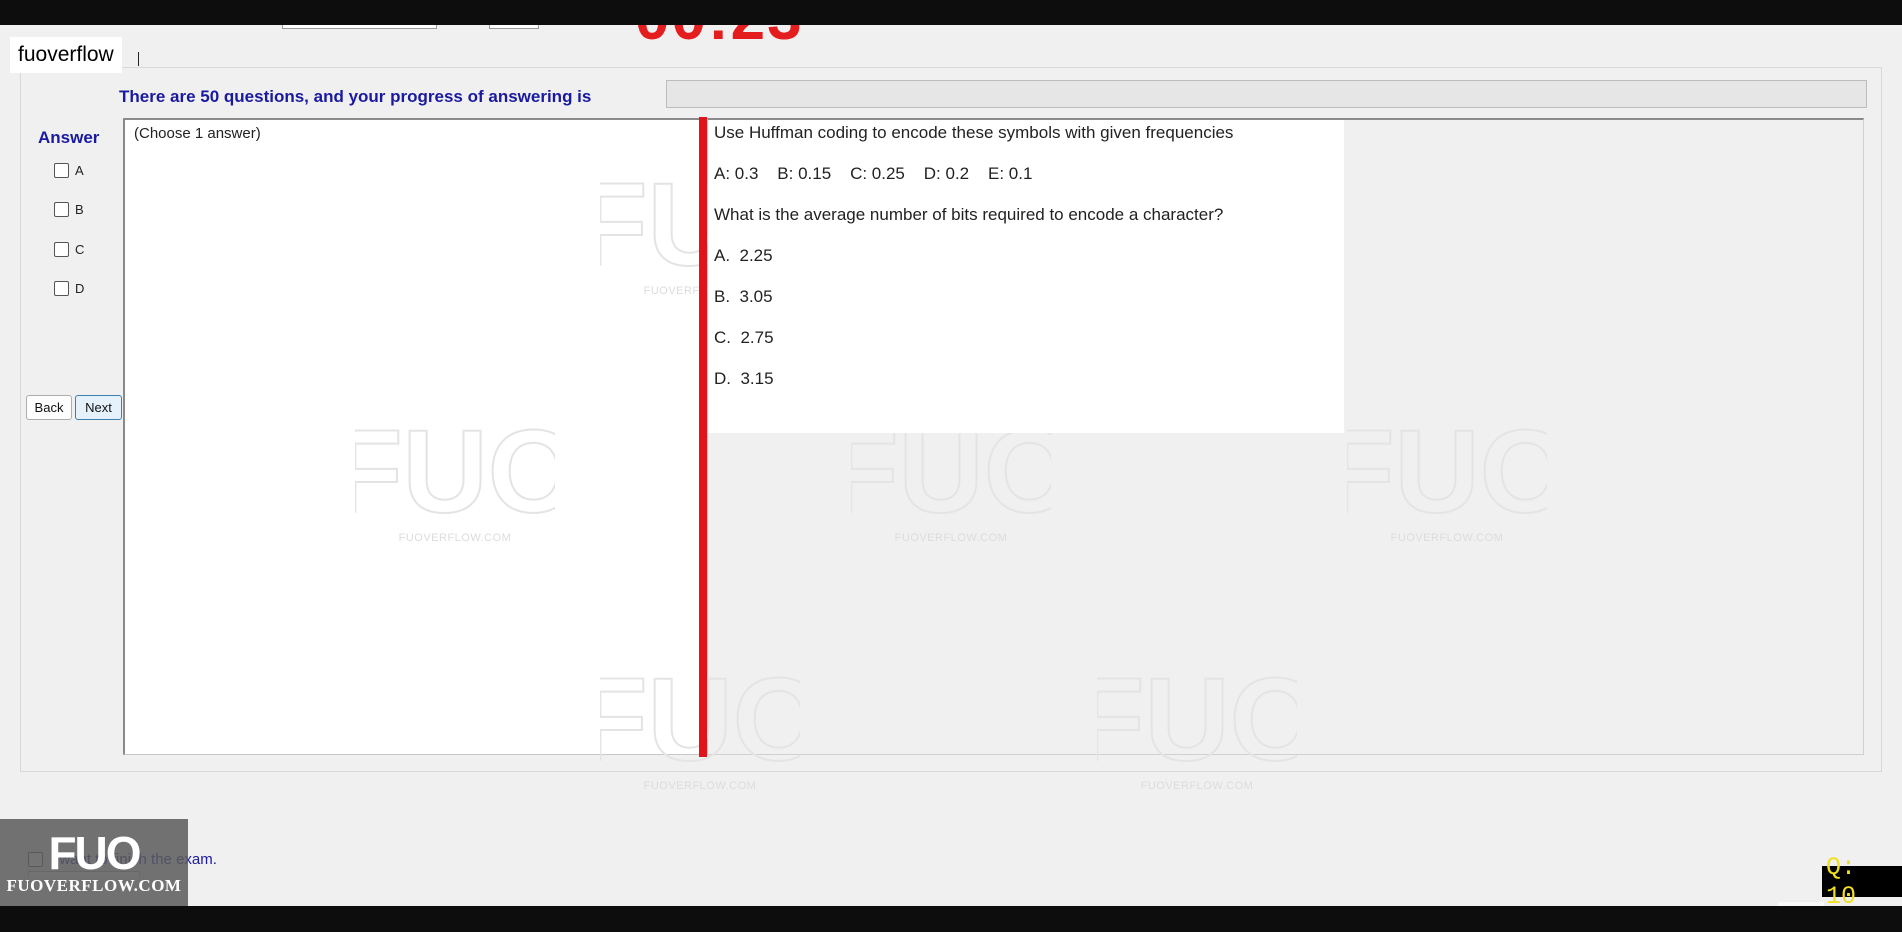 Image resolution: width=1902 pixels, height=932 pixels. I want to click on answer-option-label: C, so click(80, 249).